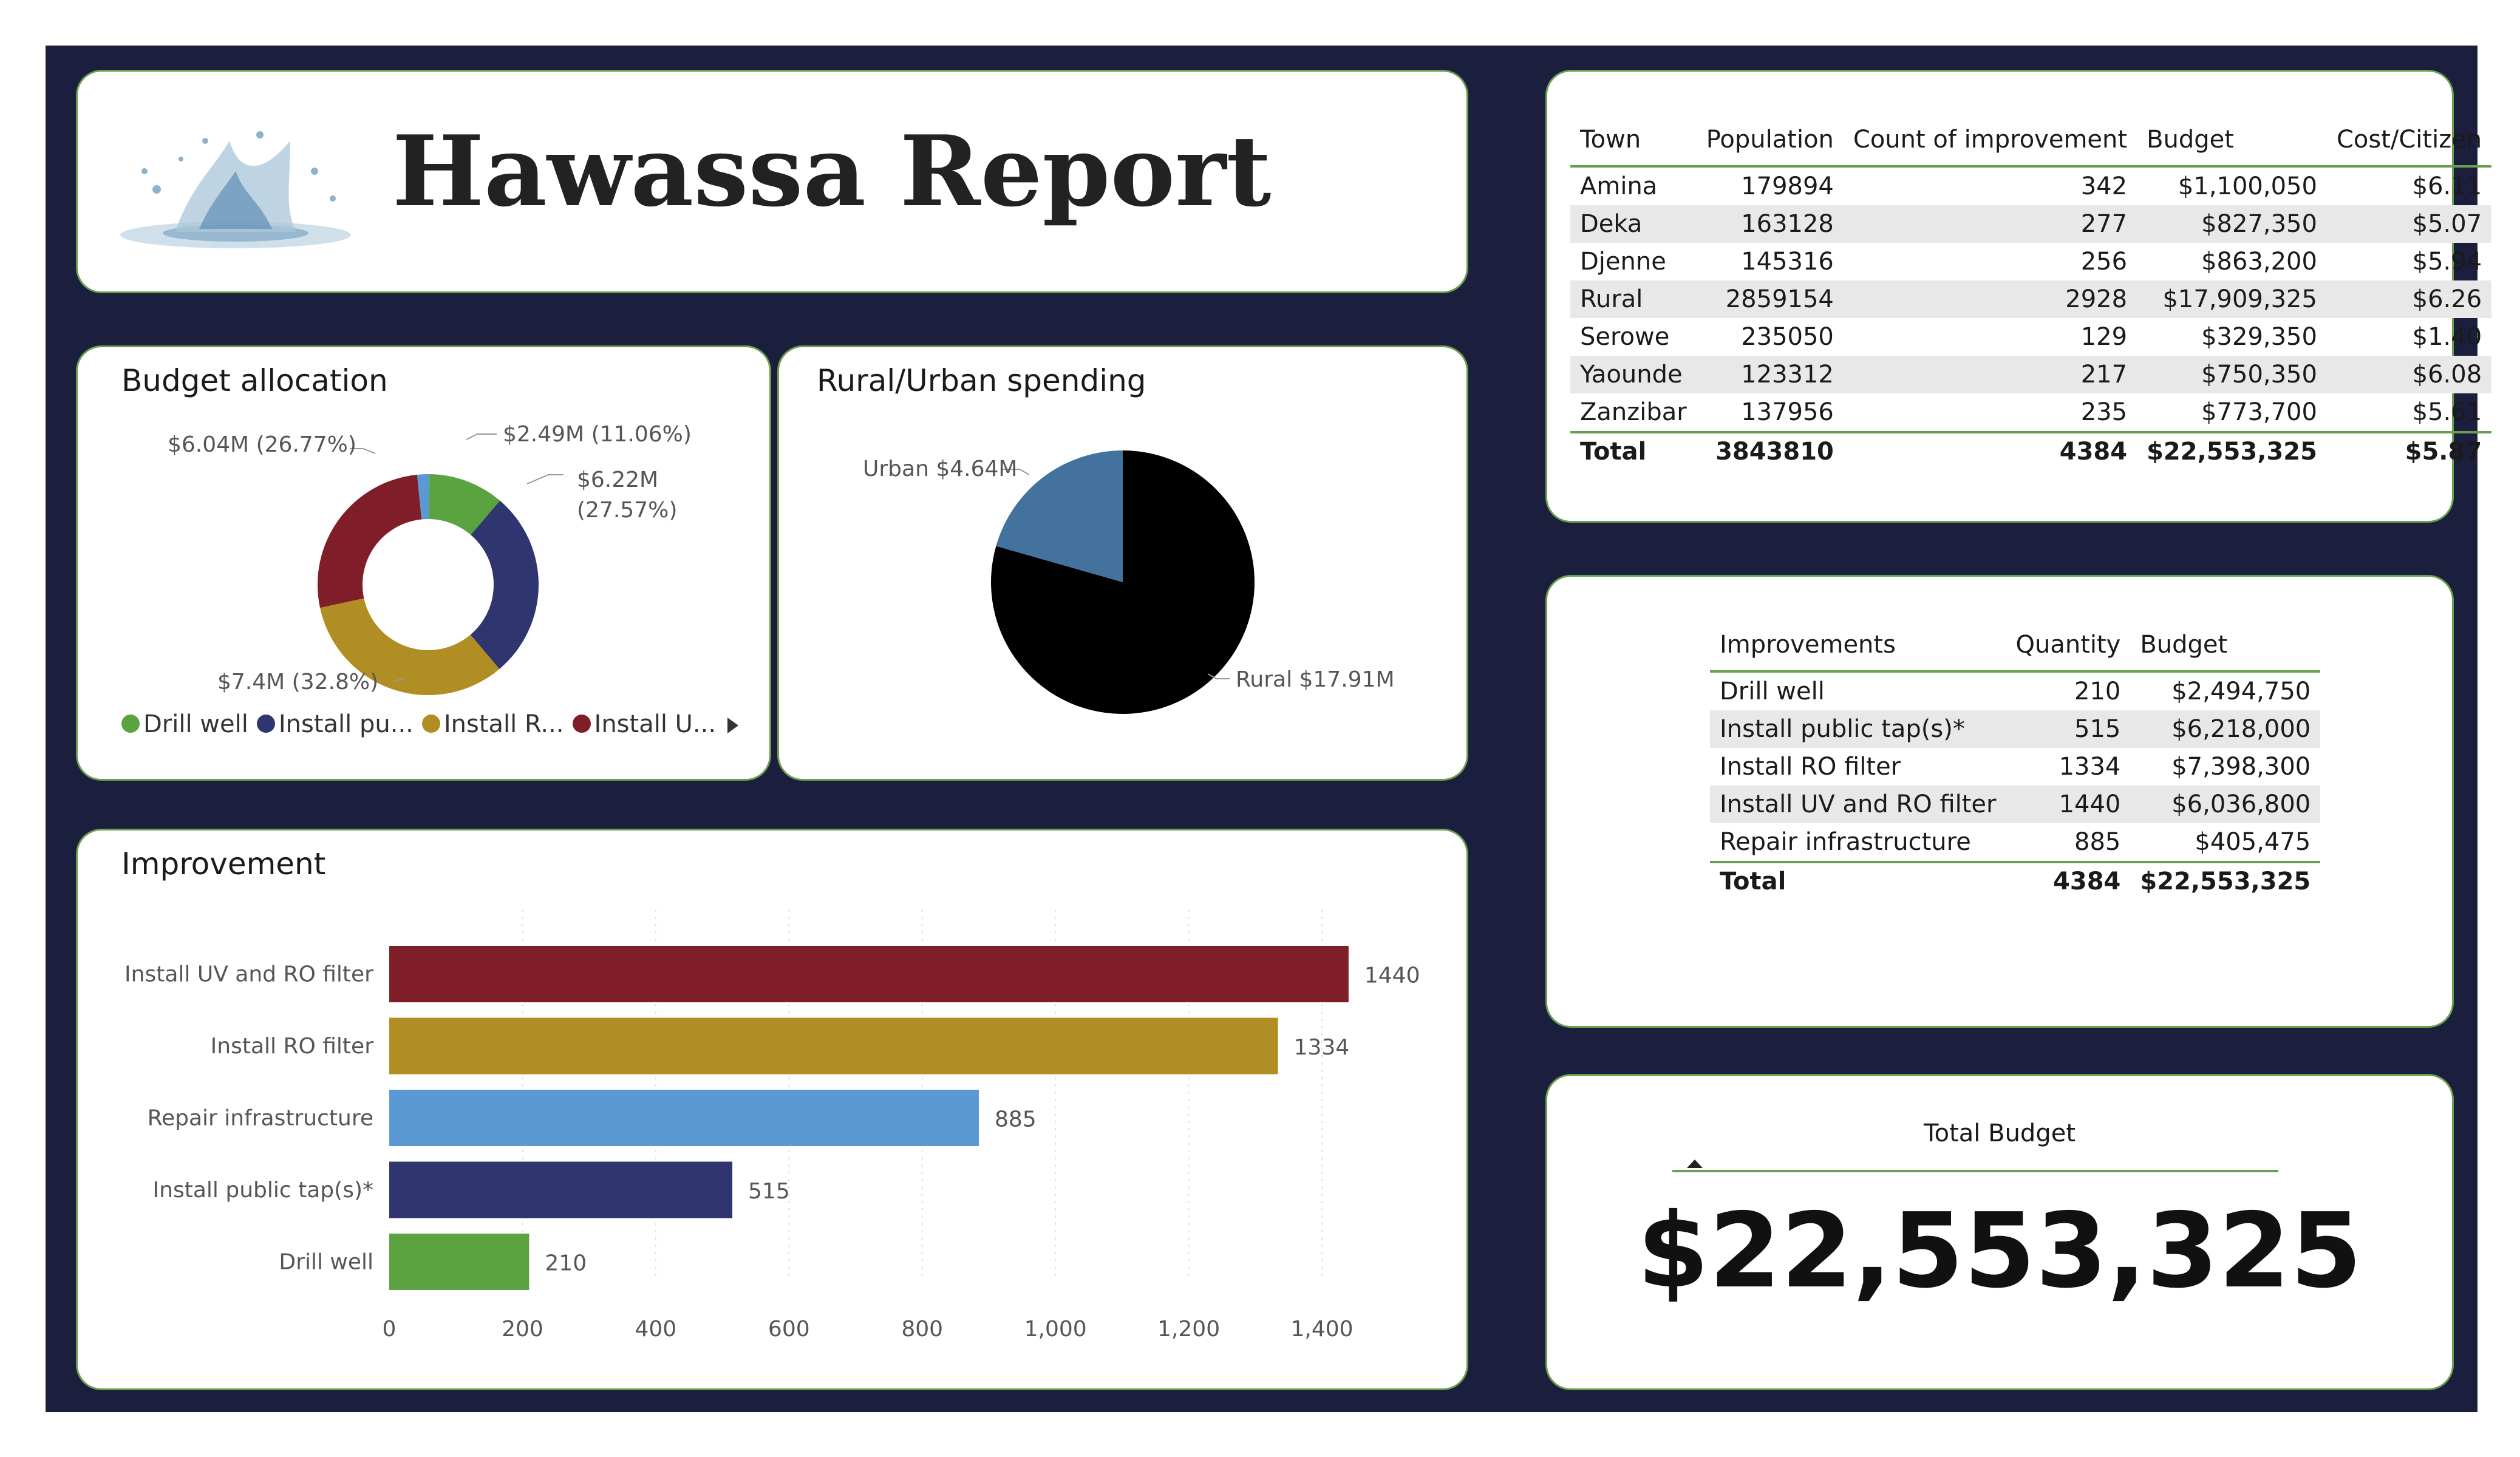 The height and width of the screenshot is (1457, 2520). Describe the element at coordinates (1124, 565) in the screenshot. I see `rural-urban-pie-chart: Urban $4.64M Rural $17.91M` at that location.